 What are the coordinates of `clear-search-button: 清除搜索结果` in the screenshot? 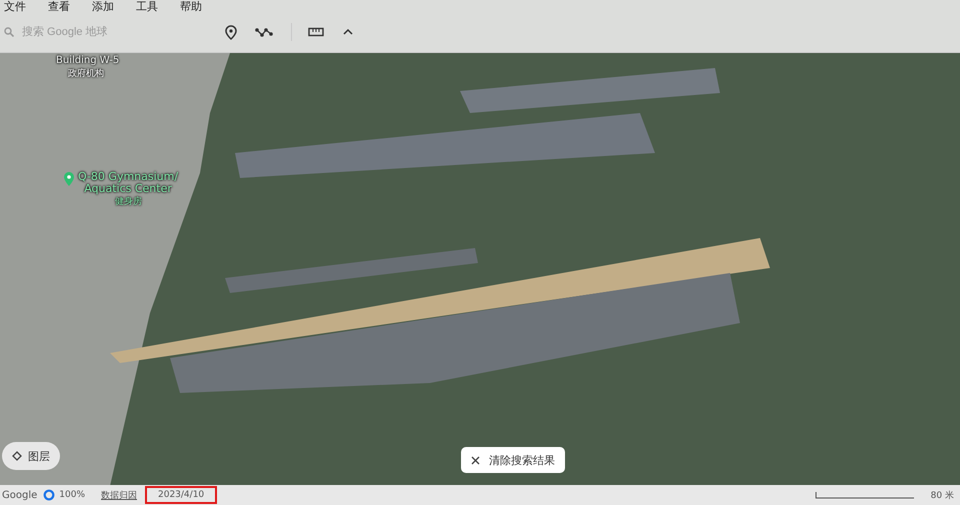 It's located at (513, 460).